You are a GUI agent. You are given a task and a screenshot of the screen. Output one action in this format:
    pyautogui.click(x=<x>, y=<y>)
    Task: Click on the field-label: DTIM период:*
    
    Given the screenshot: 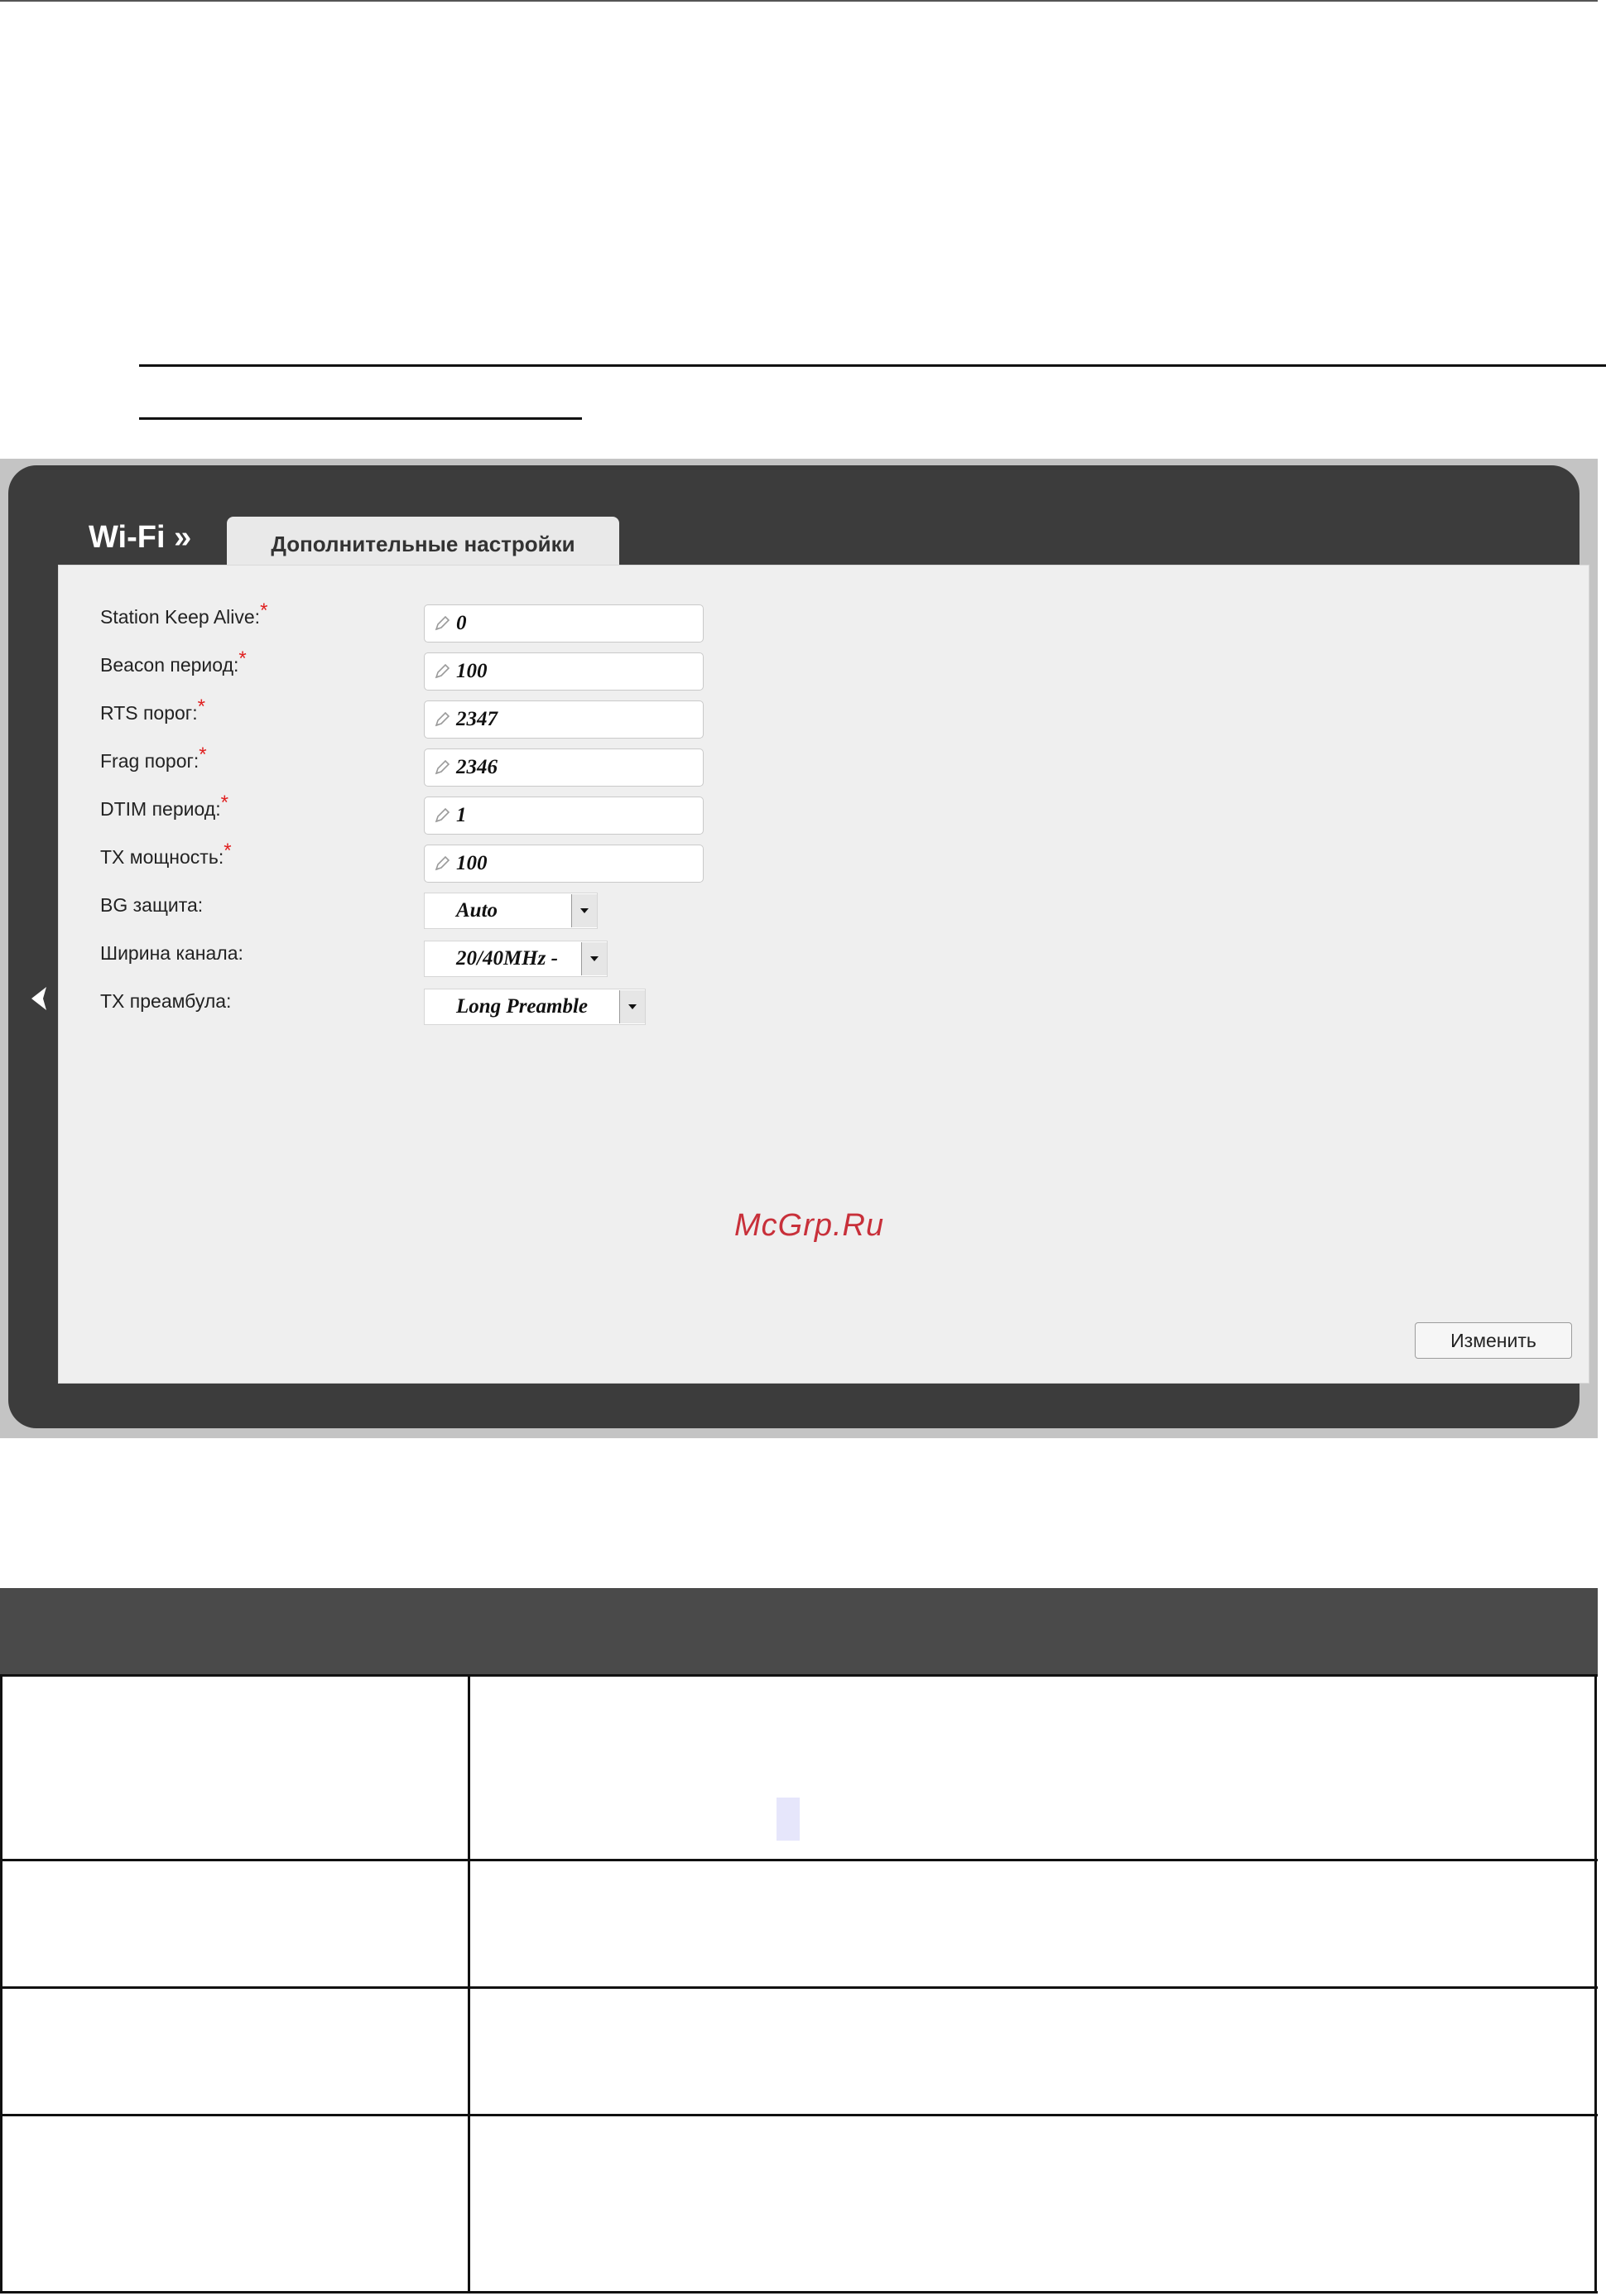 What is the action you would take?
    pyautogui.click(x=164, y=806)
    